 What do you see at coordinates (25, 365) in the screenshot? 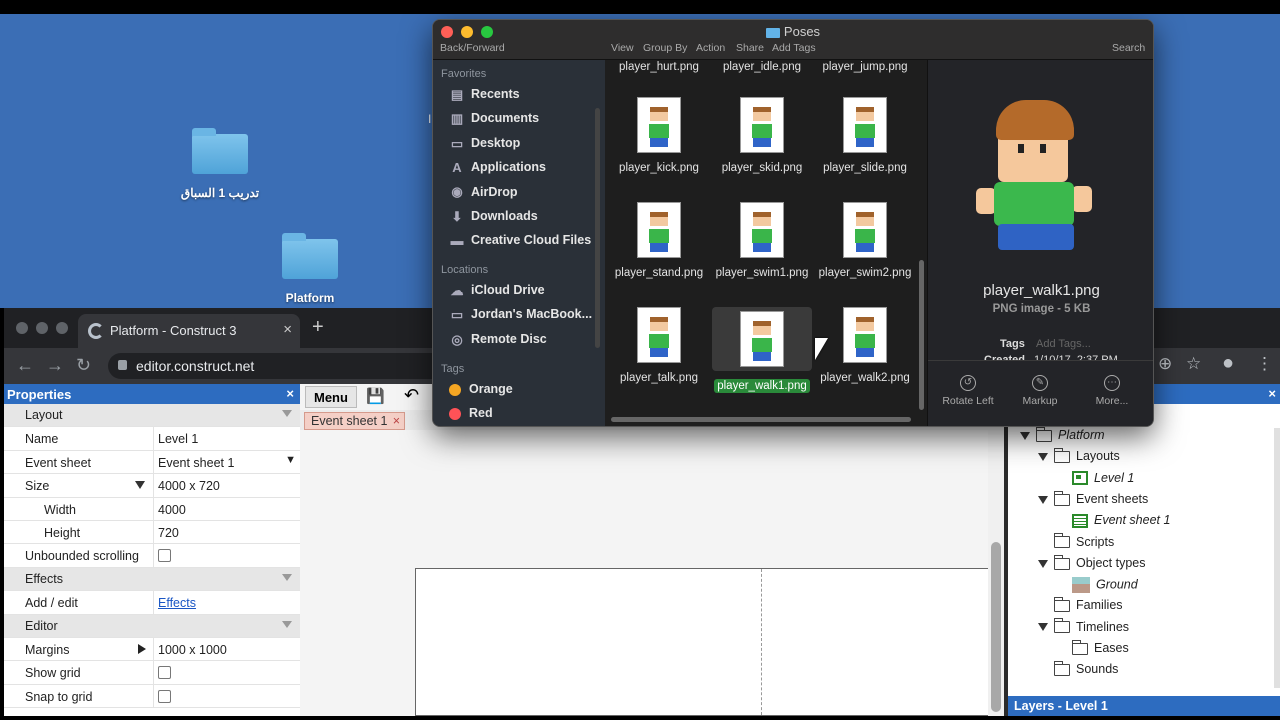
I see `back-icon: ←` at bounding box center [25, 365].